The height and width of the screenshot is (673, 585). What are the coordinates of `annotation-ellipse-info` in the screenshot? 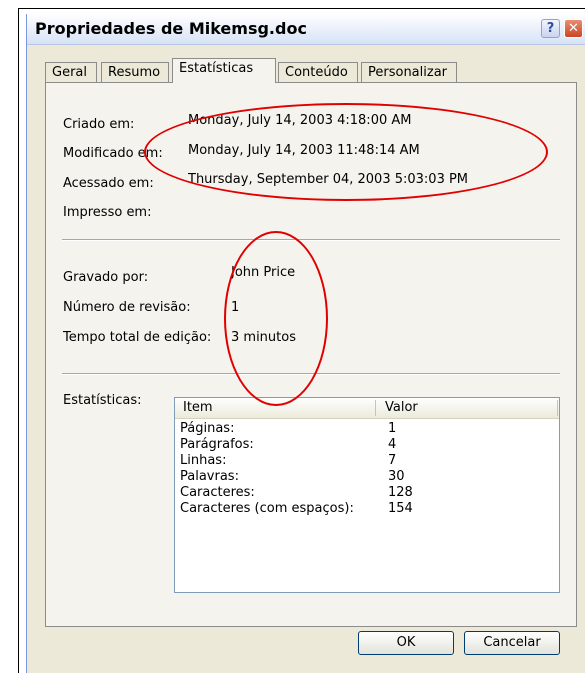 It's located at (276, 318).